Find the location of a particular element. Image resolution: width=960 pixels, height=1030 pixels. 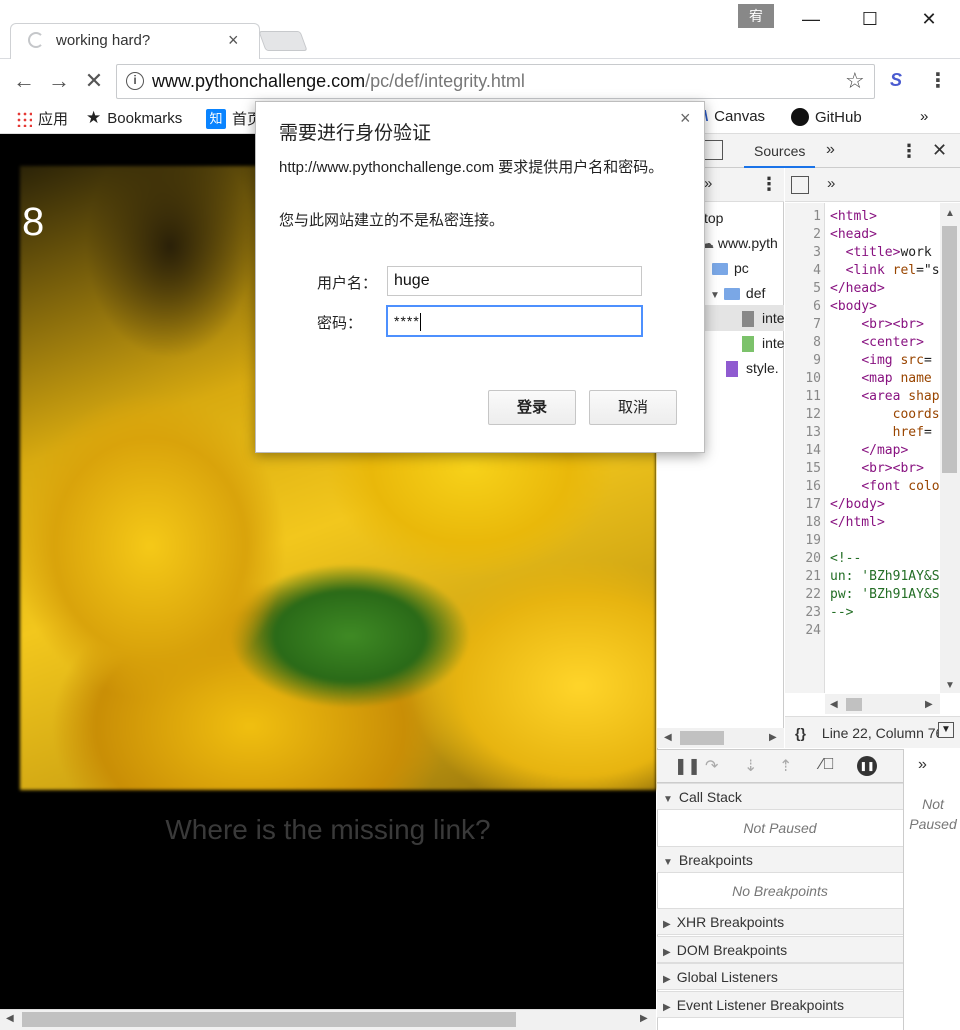

step-out-icon: ⇡ is located at coordinates (785, 766).